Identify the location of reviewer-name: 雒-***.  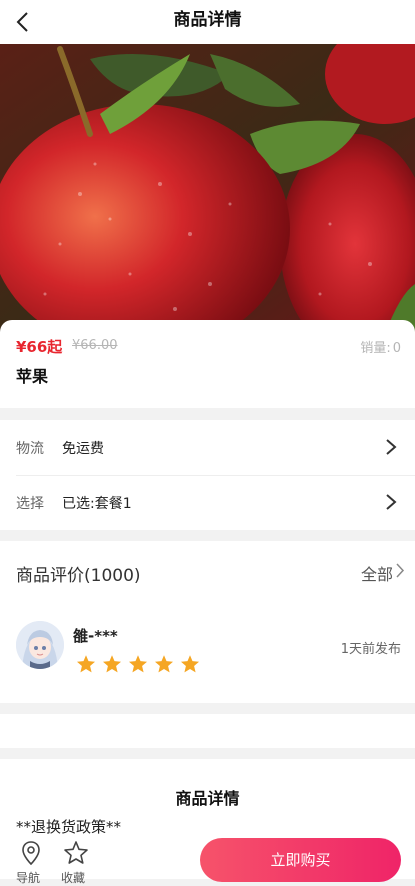
(95, 636).